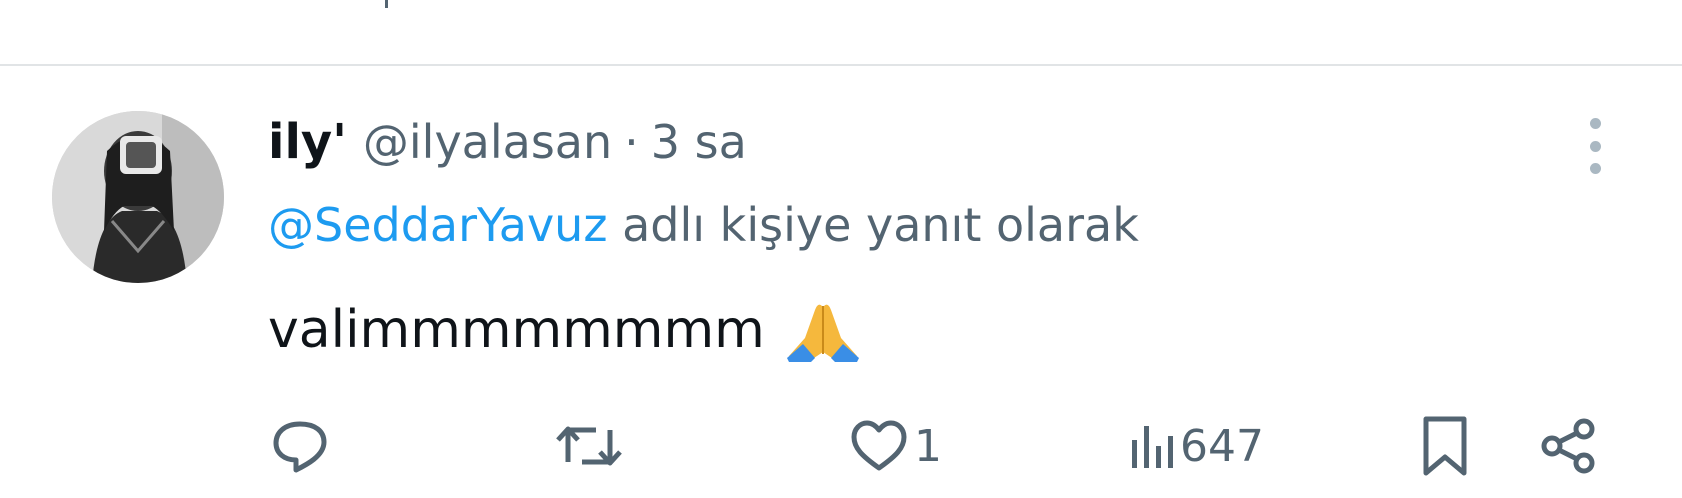 The width and height of the screenshot is (1682, 498). What do you see at coordinates (928, 446) in the screenshot?
I see `like-count: 1` at bounding box center [928, 446].